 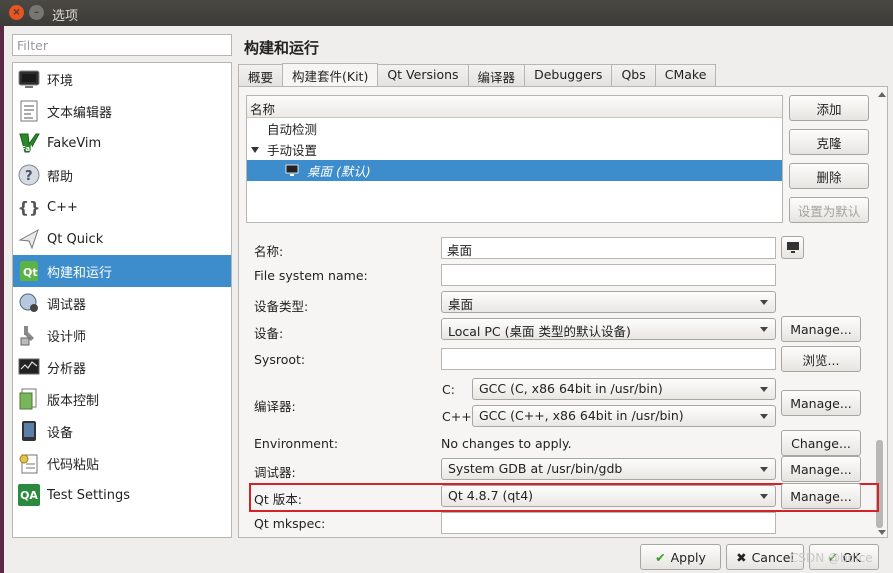 What do you see at coordinates (261, 75) in the screenshot?
I see `tab-overview: 概要` at bounding box center [261, 75].